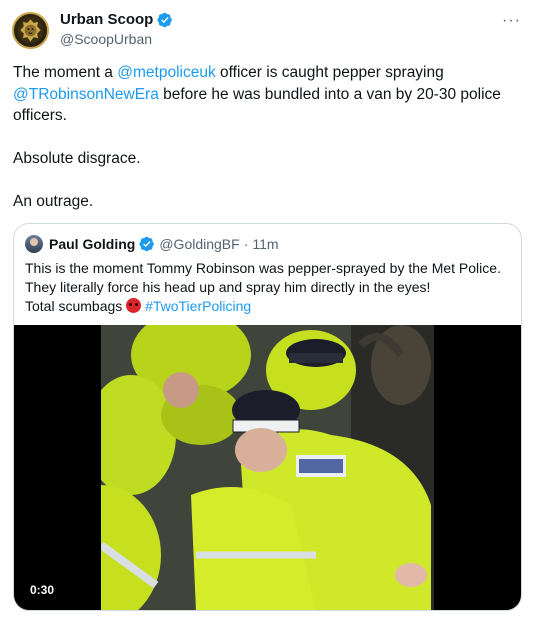  What do you see at coordinates (166, 72) in the screenshot?
I see `mention-metpoliceuk: @metpoliceuk` at bounding box center [166, 72].